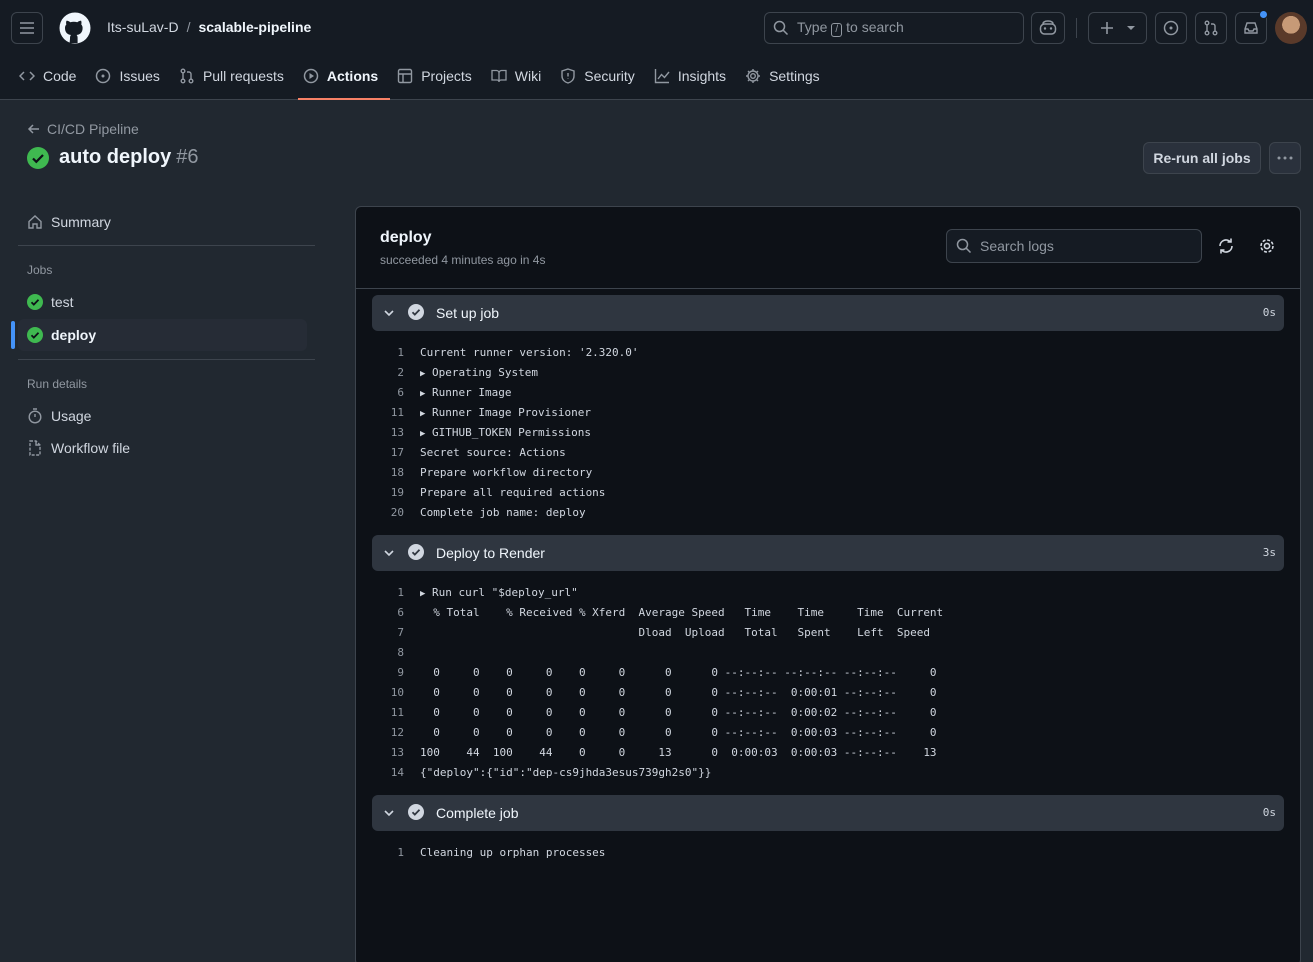 This screenshot has height=962, width=1313. I want to click on issues-button, so click(1171, 28).